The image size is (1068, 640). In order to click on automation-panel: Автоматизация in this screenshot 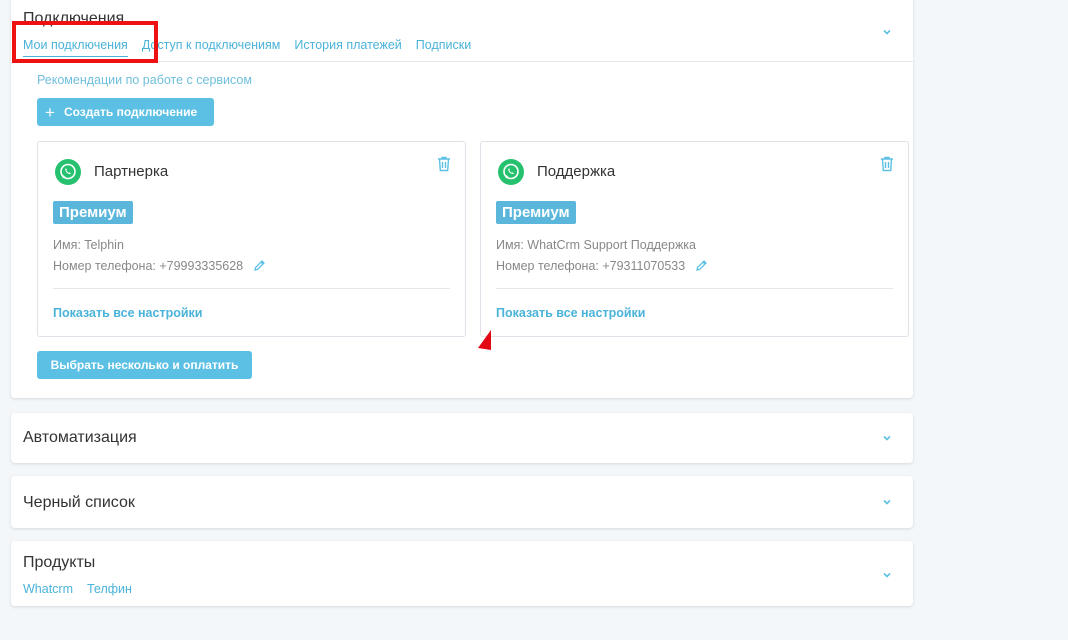, I will do `click(462, 438)`.